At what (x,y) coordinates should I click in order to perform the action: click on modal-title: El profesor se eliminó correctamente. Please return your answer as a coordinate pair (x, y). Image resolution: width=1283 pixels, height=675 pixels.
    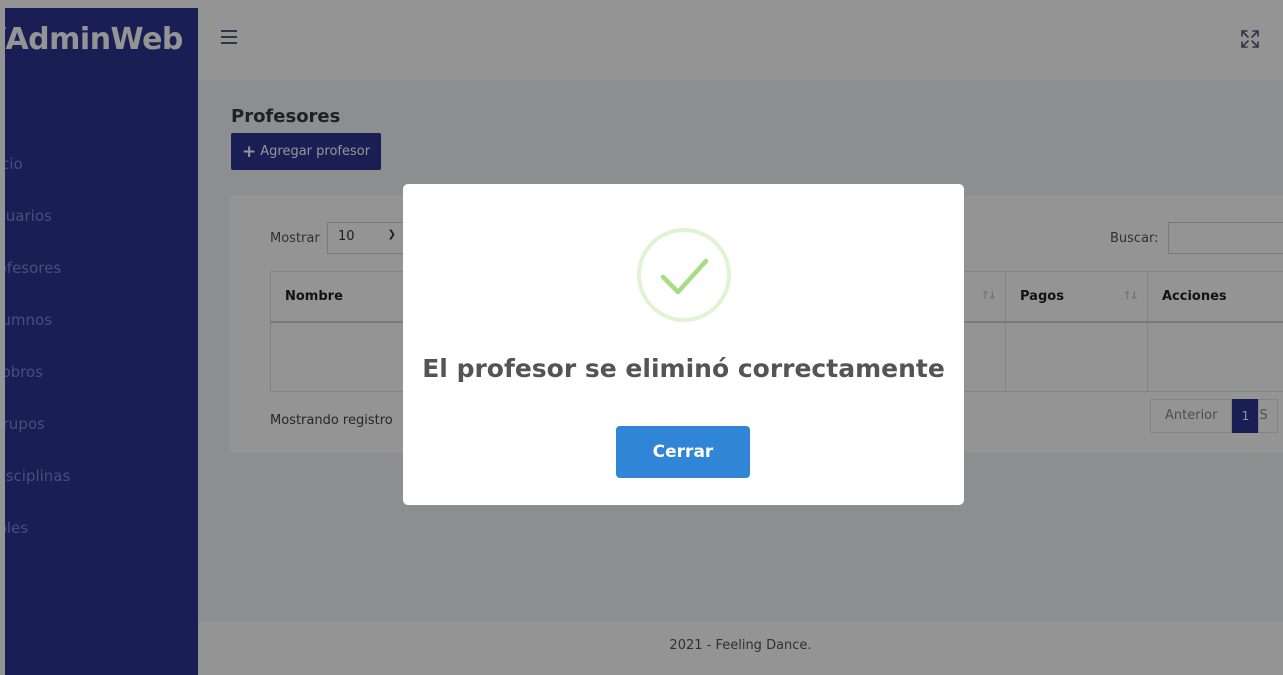
    Looking at the image, I should click on (683, 368).